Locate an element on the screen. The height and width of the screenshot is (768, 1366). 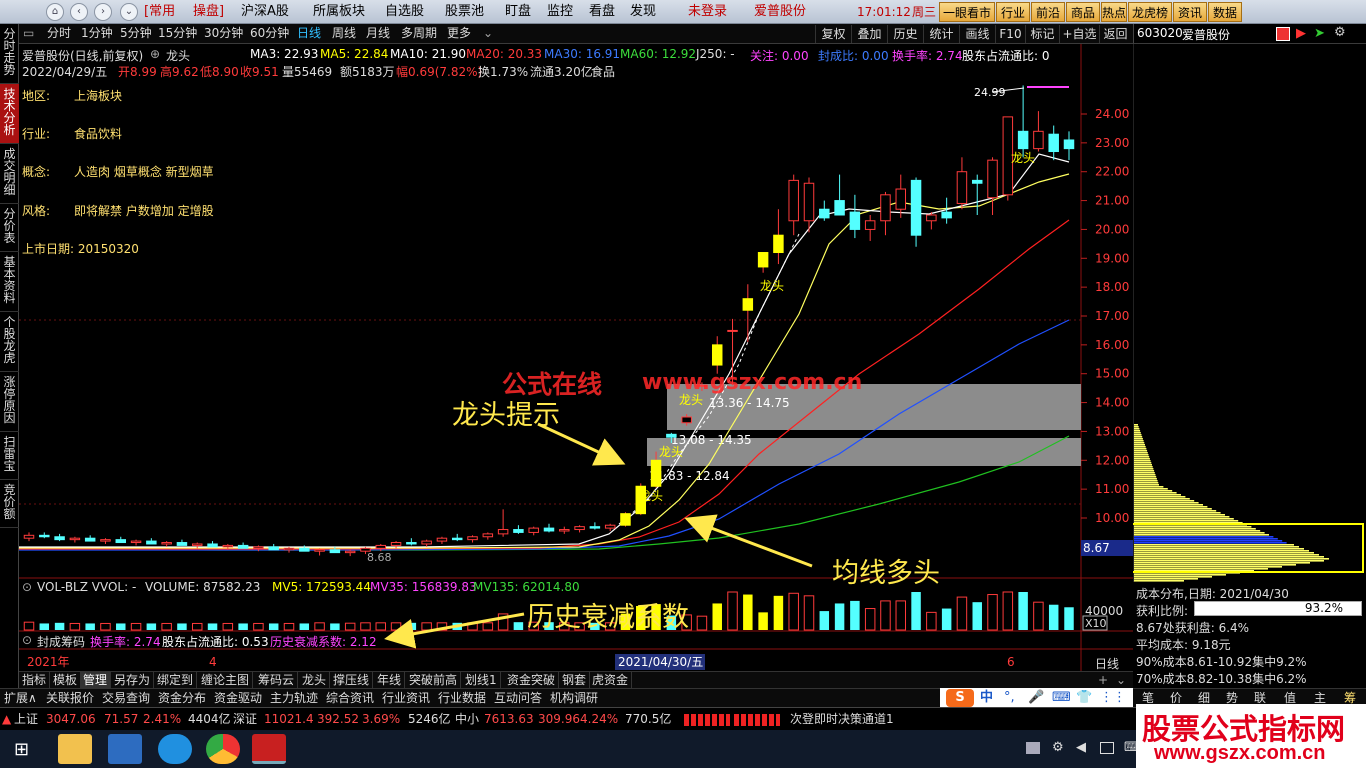
annotation-arrows is located at coordinates (598, 535).